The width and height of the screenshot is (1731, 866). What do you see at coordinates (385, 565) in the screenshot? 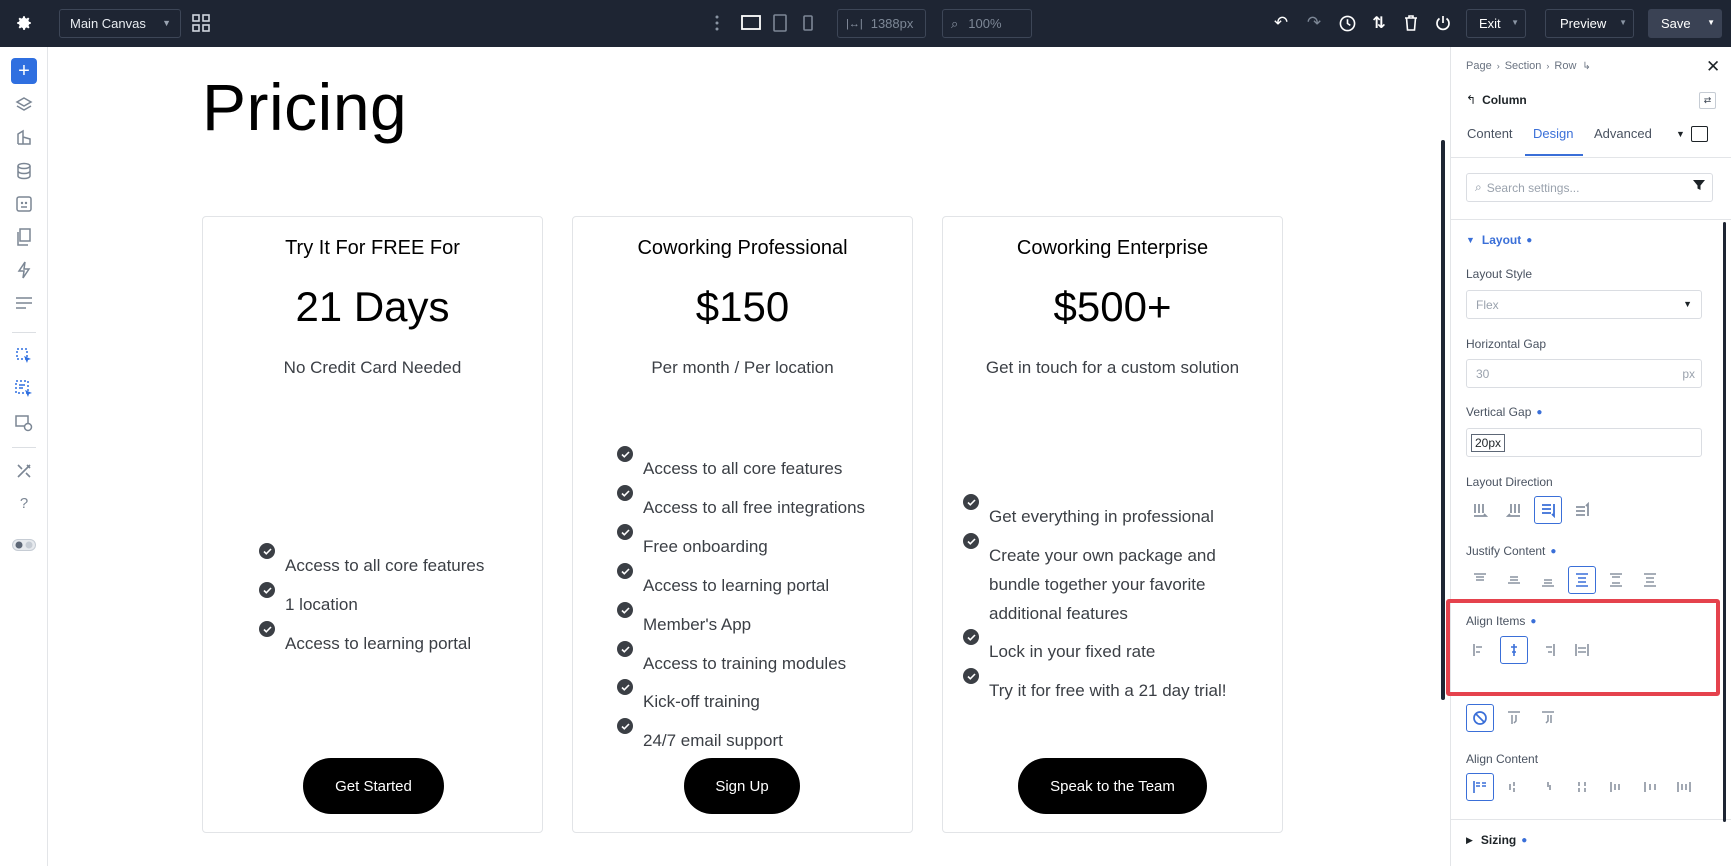
I see `feature-text: Access to all core features` at bounding box center [385, 565].